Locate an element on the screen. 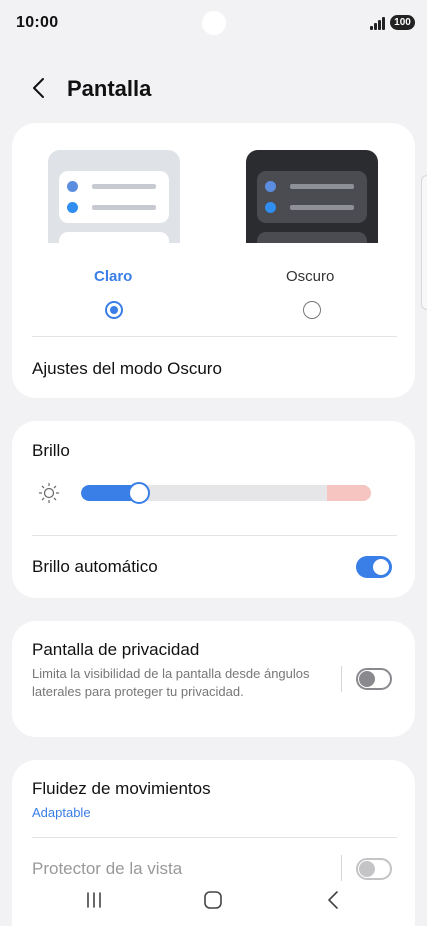 This screenshot has height=926, width=427. eye-protector-label: Protector de la vista is located at coordinates (107, 869).